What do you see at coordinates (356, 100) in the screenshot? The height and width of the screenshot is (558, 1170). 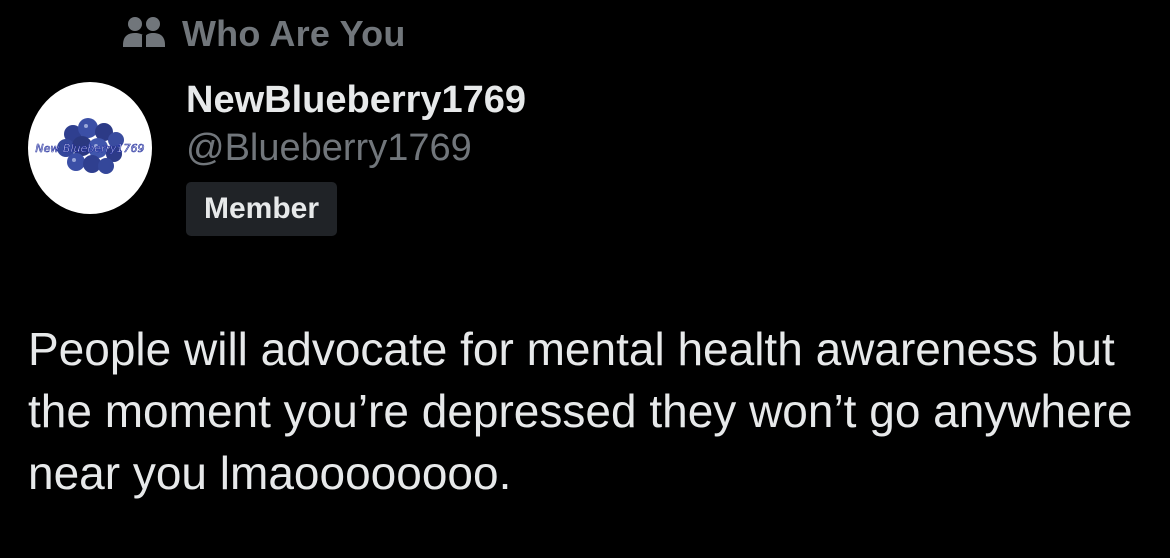 I see `display-name: NewBlueberry1769` at bounding box center [356, 100].